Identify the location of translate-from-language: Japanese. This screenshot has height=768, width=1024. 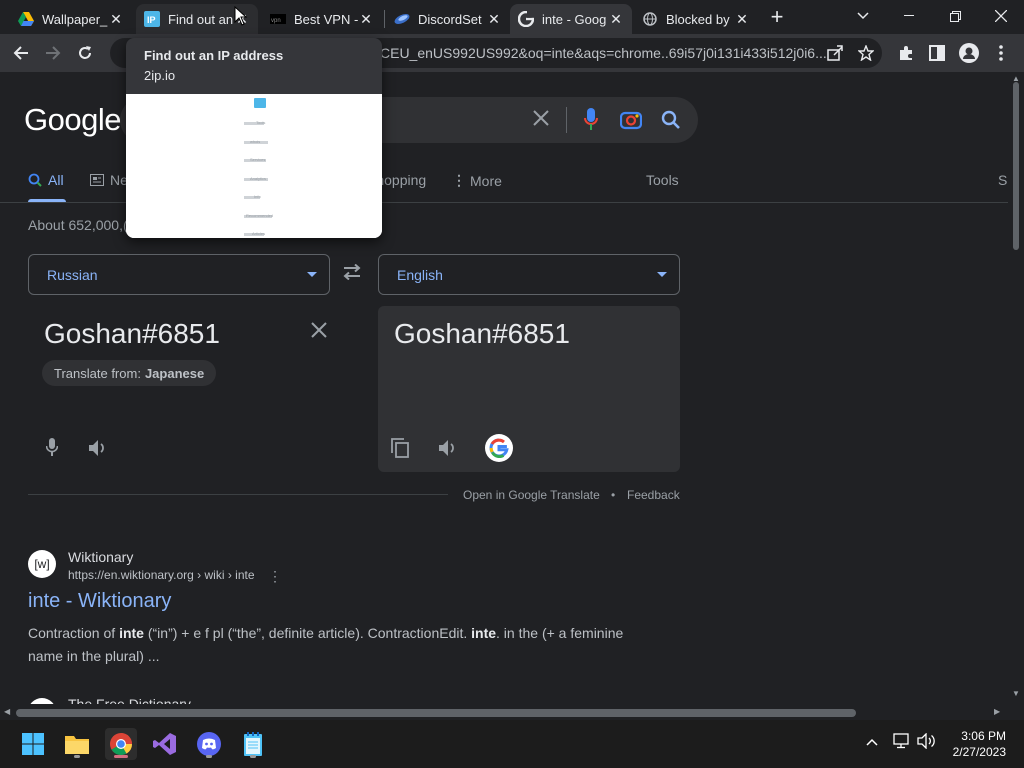
(174, 373).